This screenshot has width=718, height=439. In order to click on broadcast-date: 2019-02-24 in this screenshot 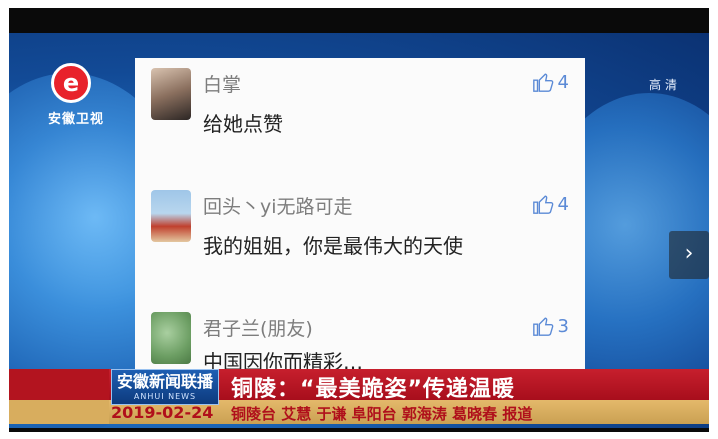, I will do `click(162, 412)`.